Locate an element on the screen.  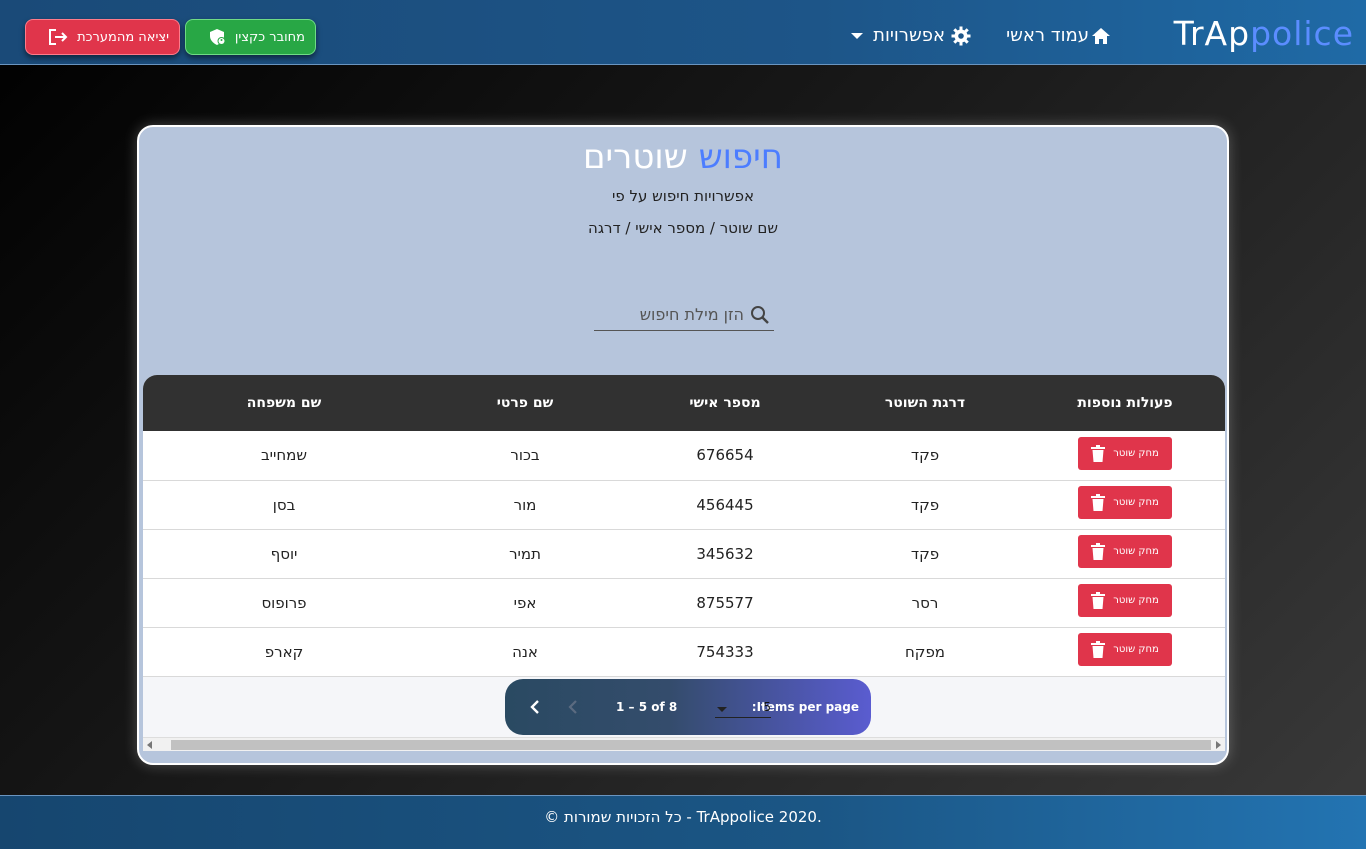
cell-last-name: פרופוס is located at coordinates (284, 602).